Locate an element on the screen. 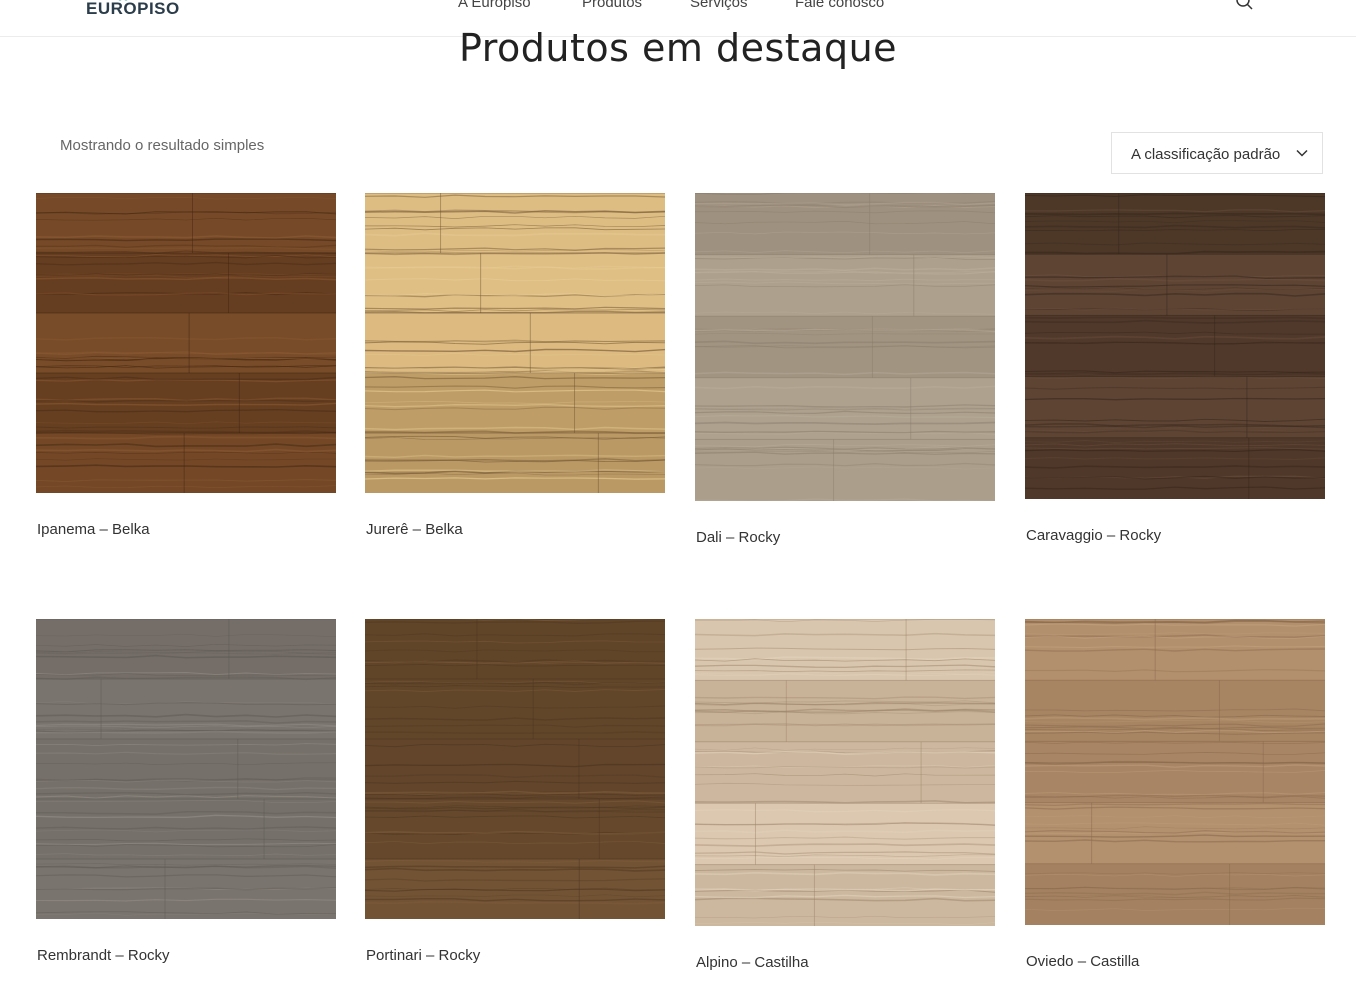  nav-item-fale-conosco: Fale conosco is located at coordinates (839, 5).